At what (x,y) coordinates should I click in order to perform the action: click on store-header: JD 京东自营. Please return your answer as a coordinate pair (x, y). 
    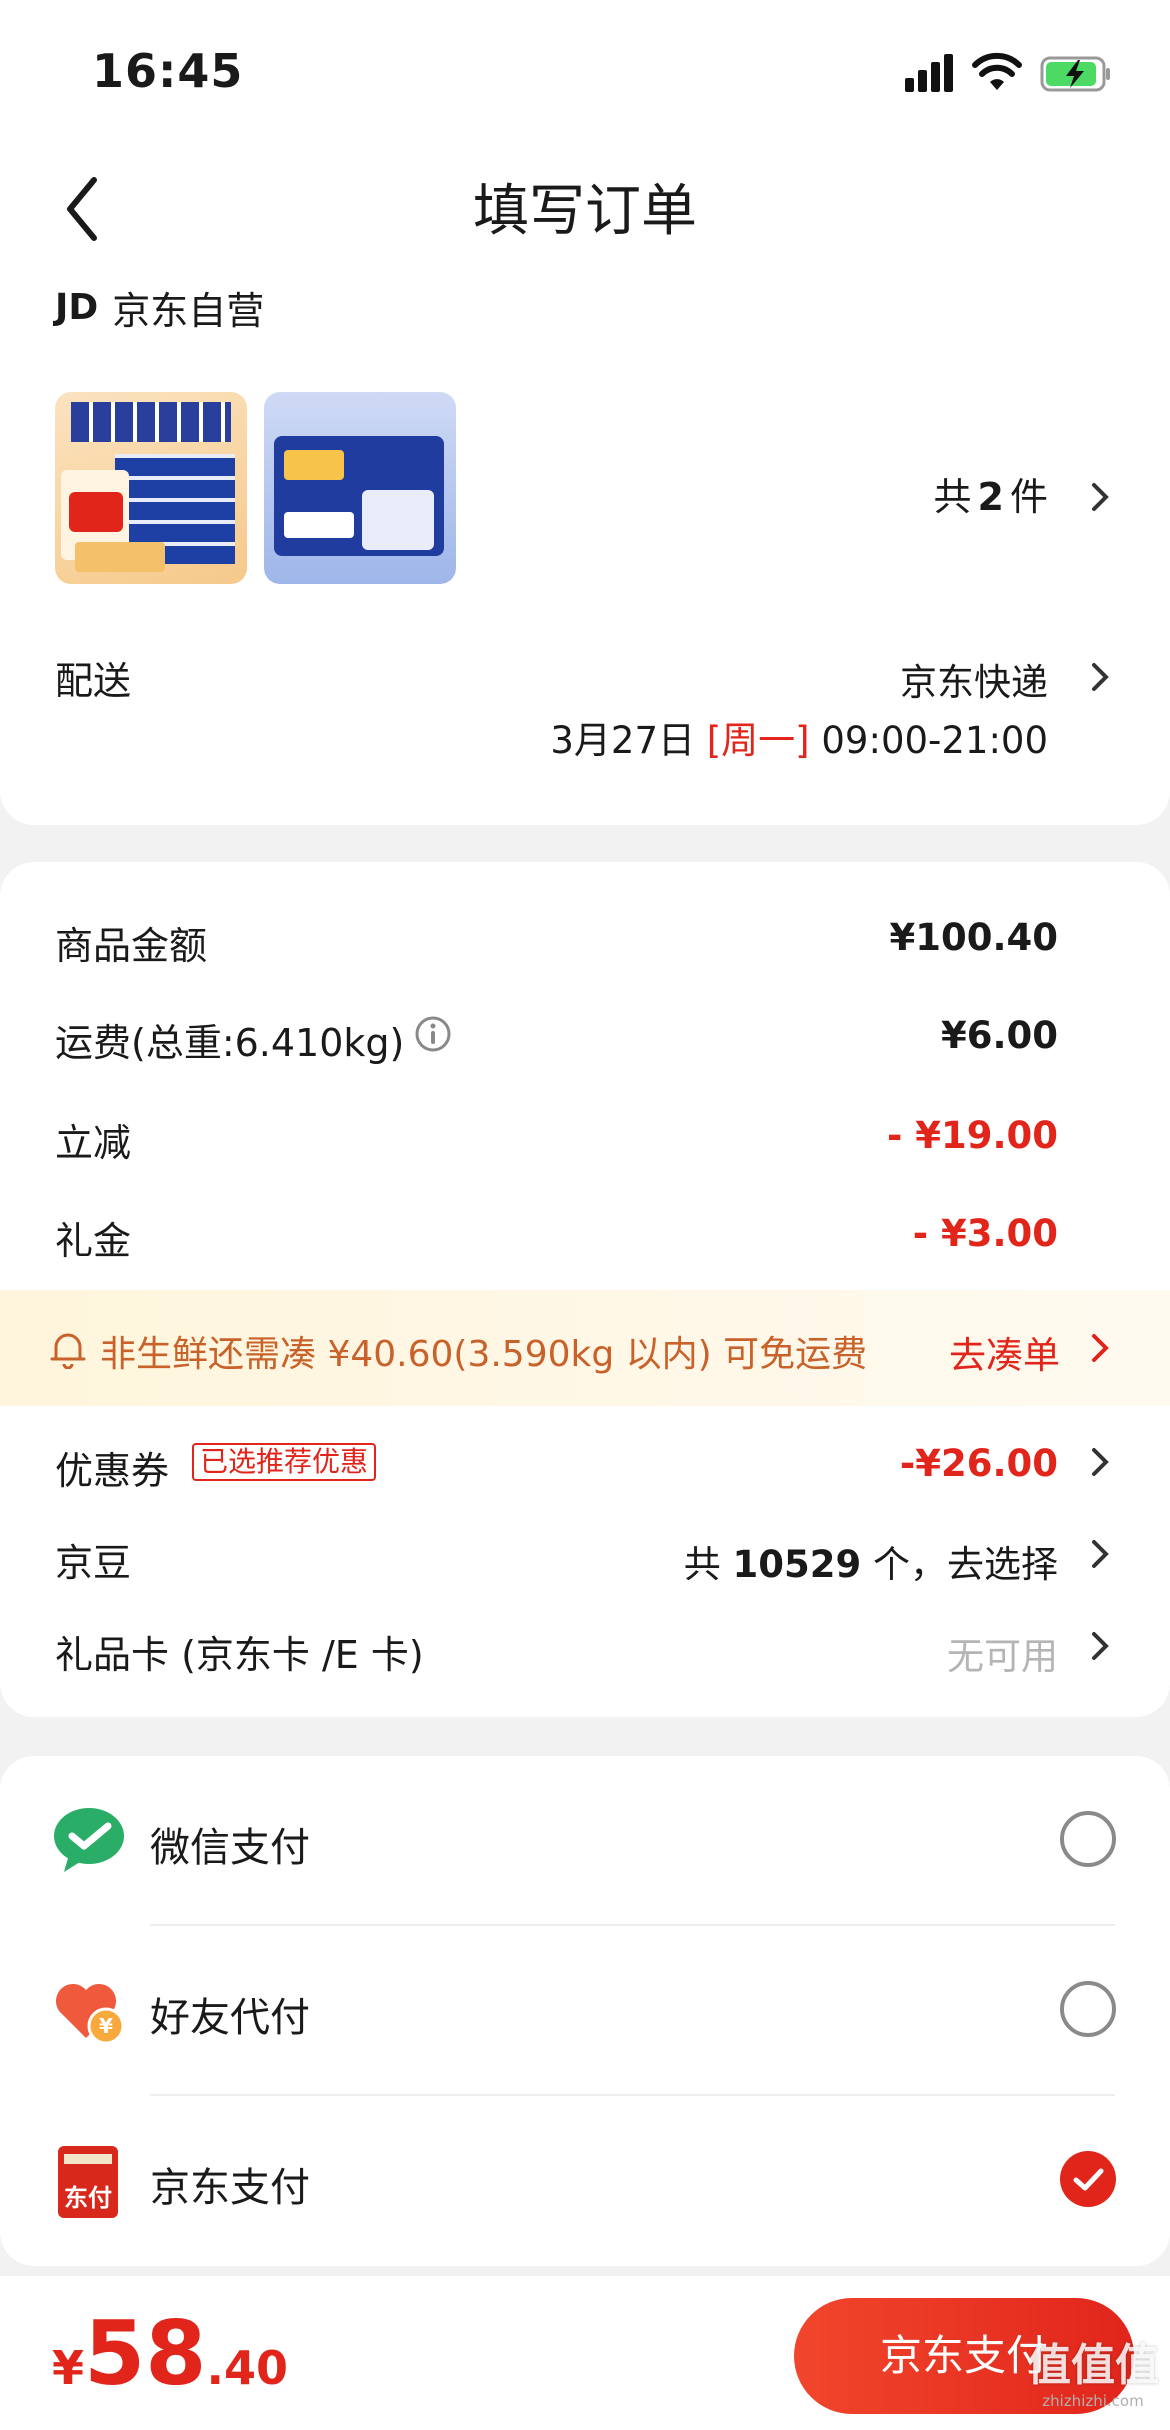
    Looking at the image, I should click on (159, 307).